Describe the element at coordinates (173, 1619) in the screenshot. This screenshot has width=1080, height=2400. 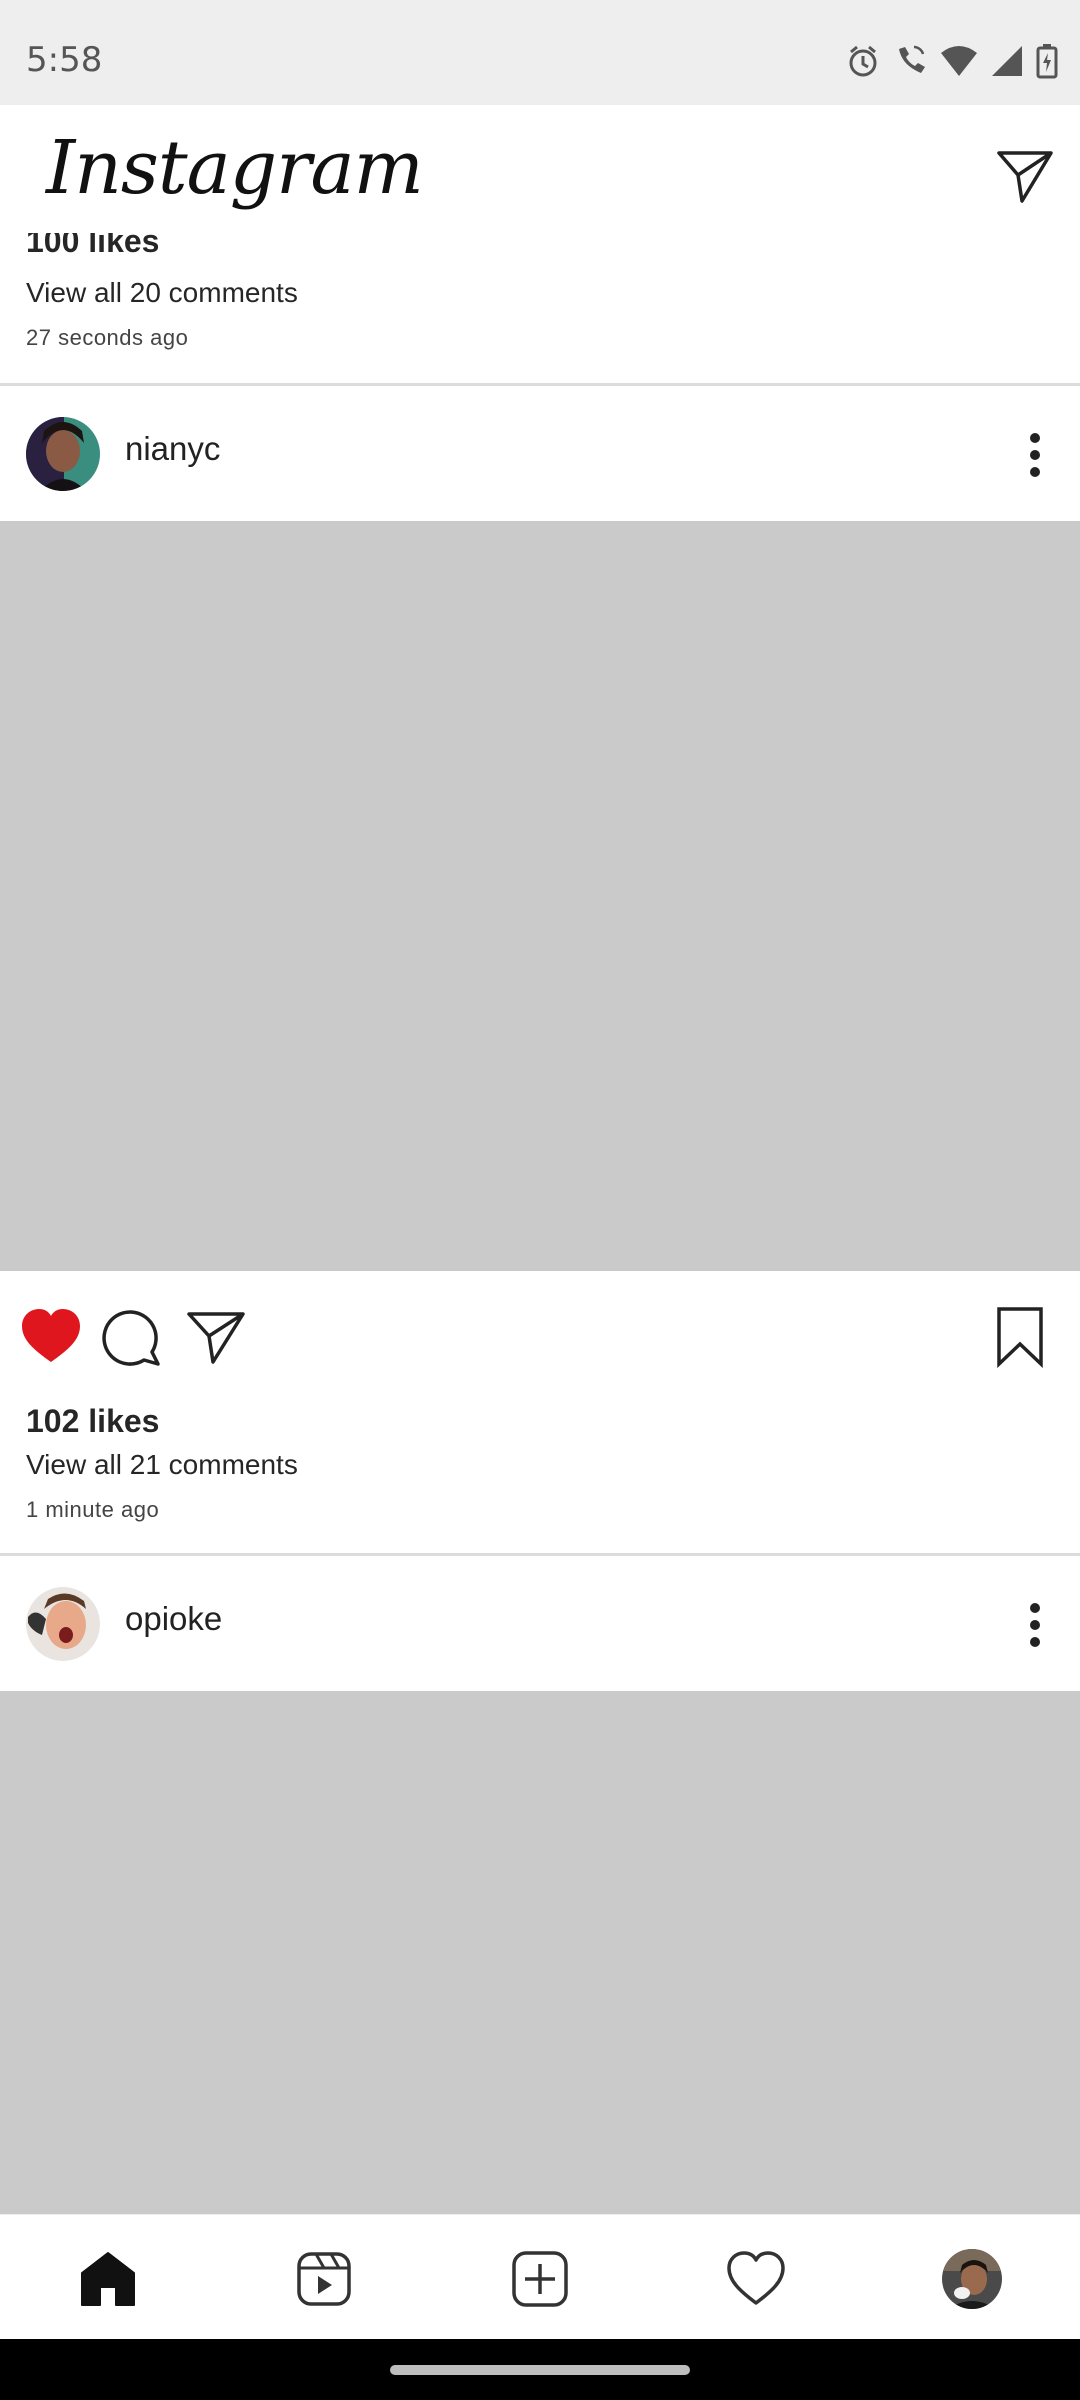
I see `post-username: opioke` at that location.